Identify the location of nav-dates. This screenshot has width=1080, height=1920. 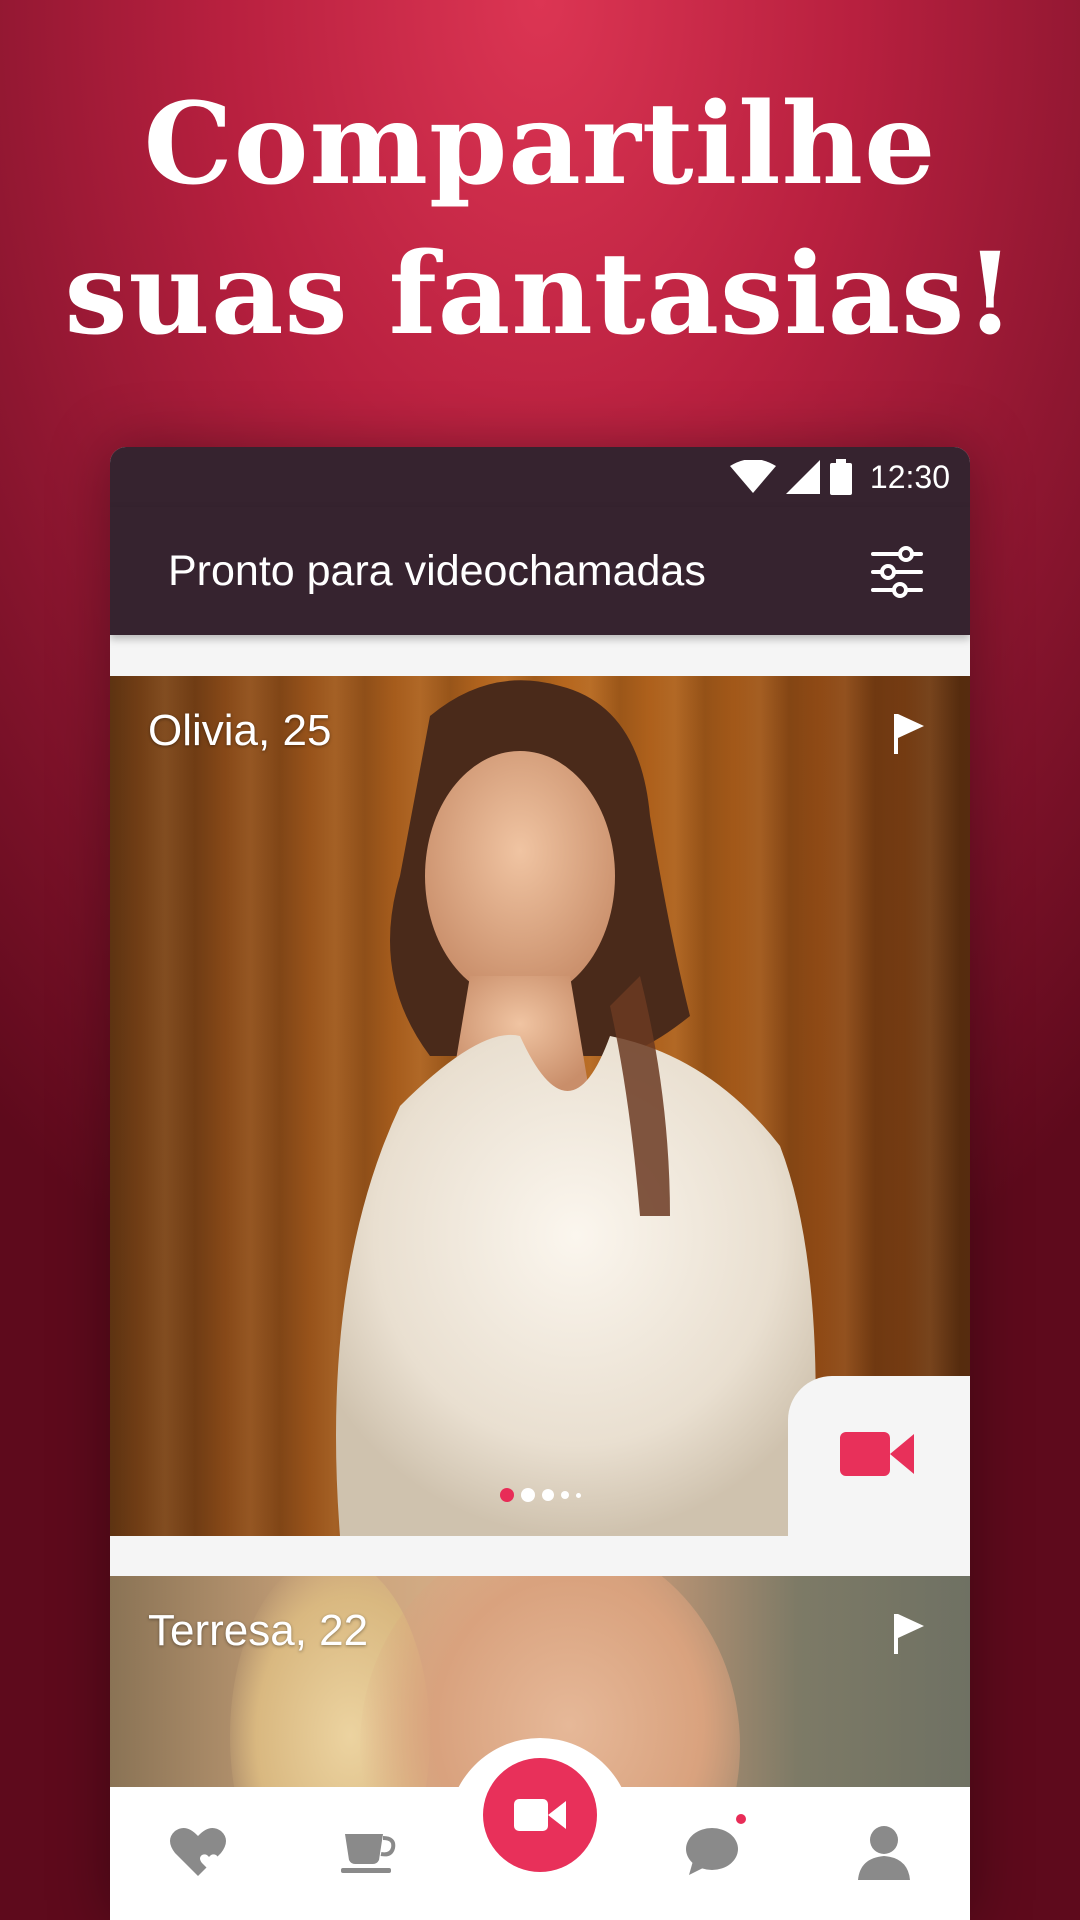
(370, 1852).